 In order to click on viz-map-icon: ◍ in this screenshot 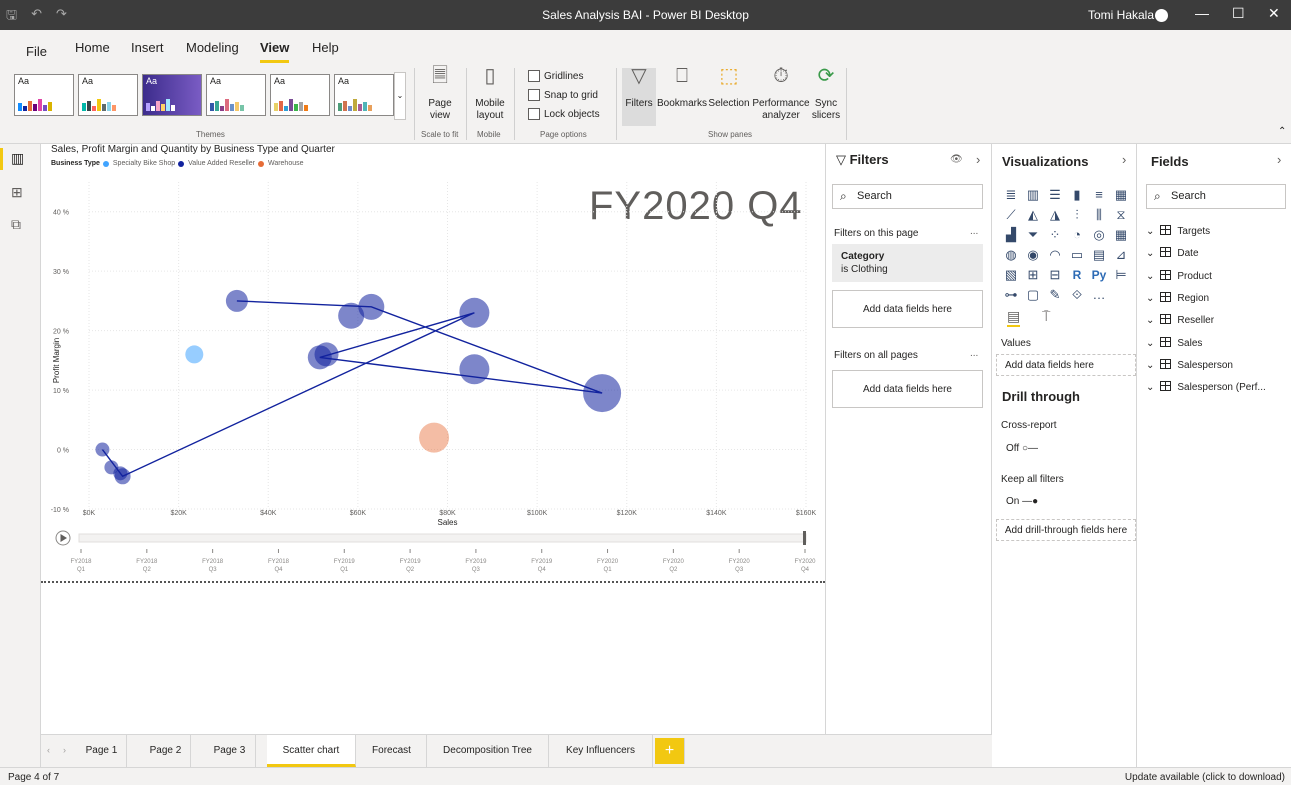, I will do `click(1011, 255)`.